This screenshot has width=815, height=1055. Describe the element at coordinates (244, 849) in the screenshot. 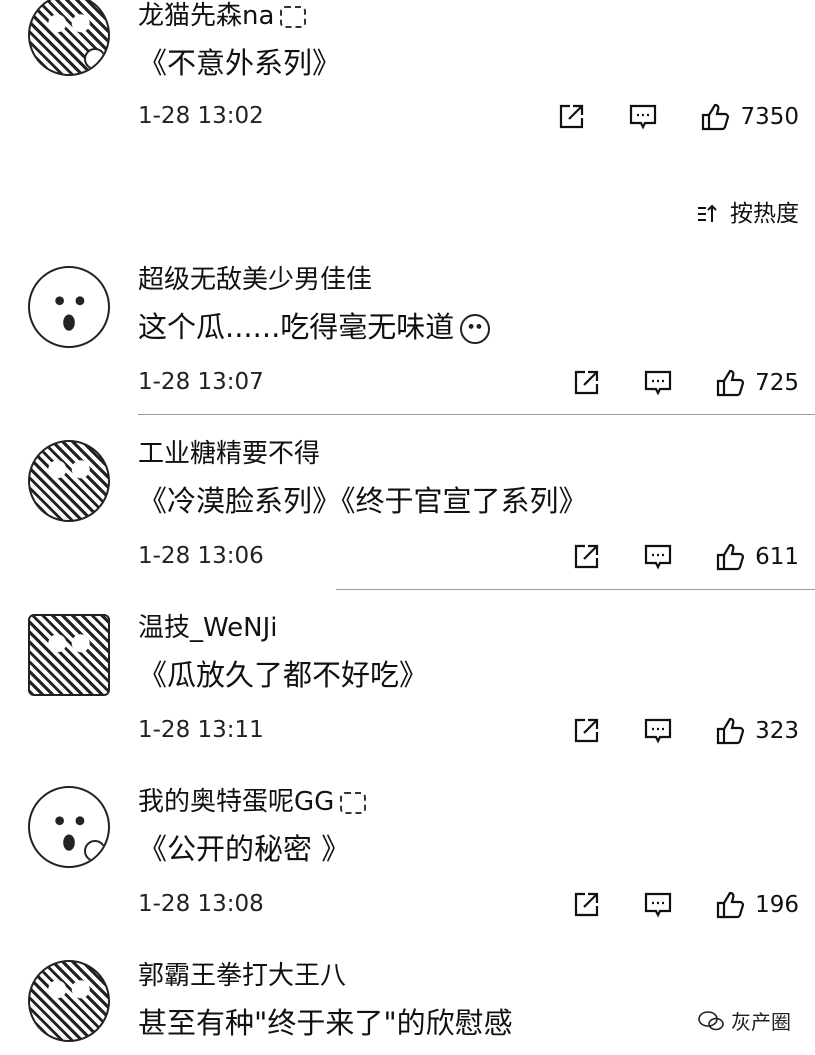

I see `comment-text: 《公开的秘密 》` at that location.